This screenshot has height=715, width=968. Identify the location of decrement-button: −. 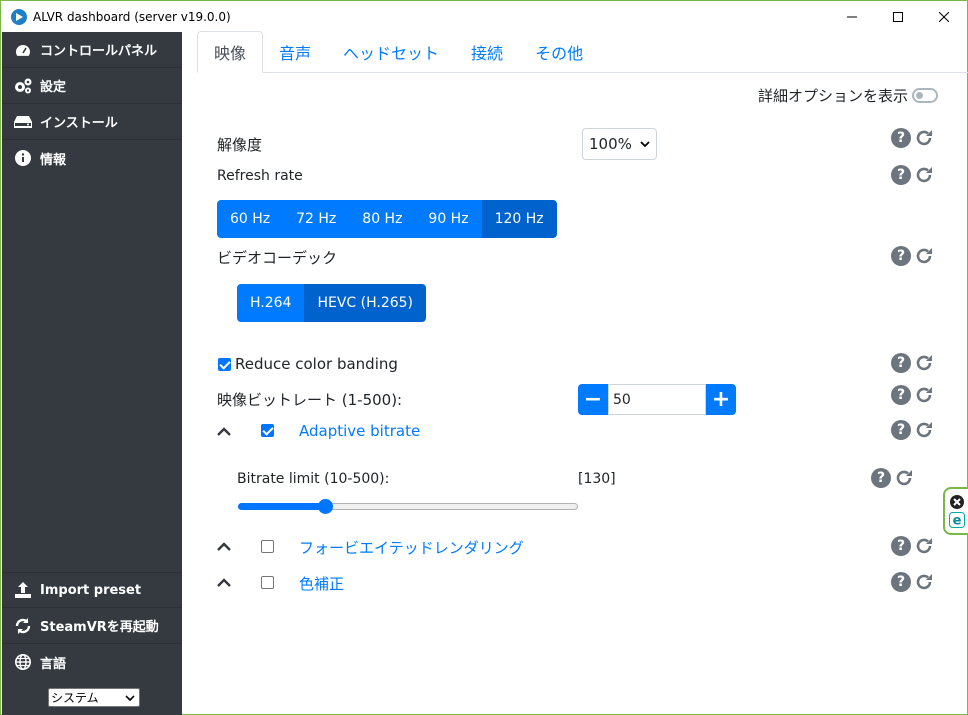
(593, 399).